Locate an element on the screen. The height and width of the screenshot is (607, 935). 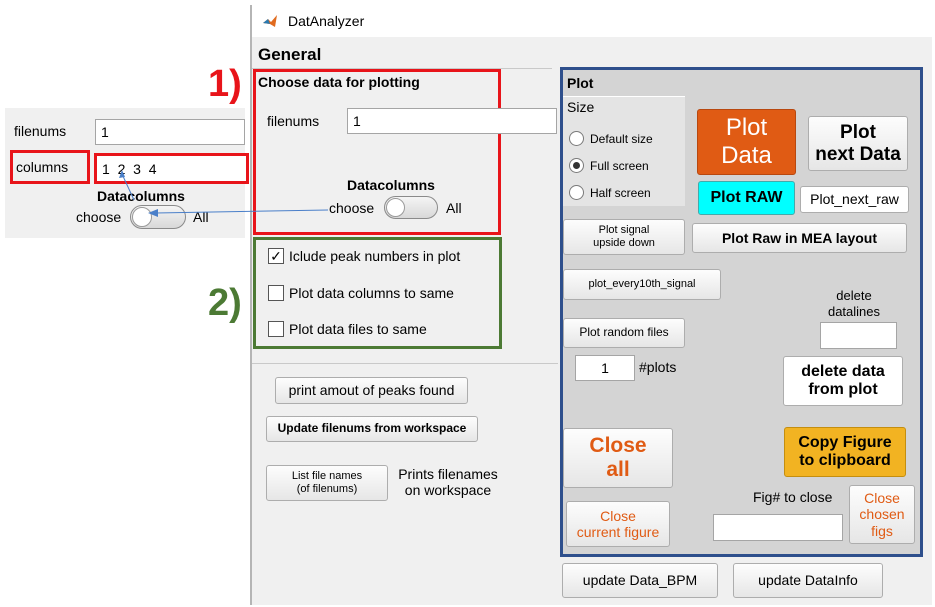
choose-data-title: Choose data for plotting is located at coordinates (339, 82).